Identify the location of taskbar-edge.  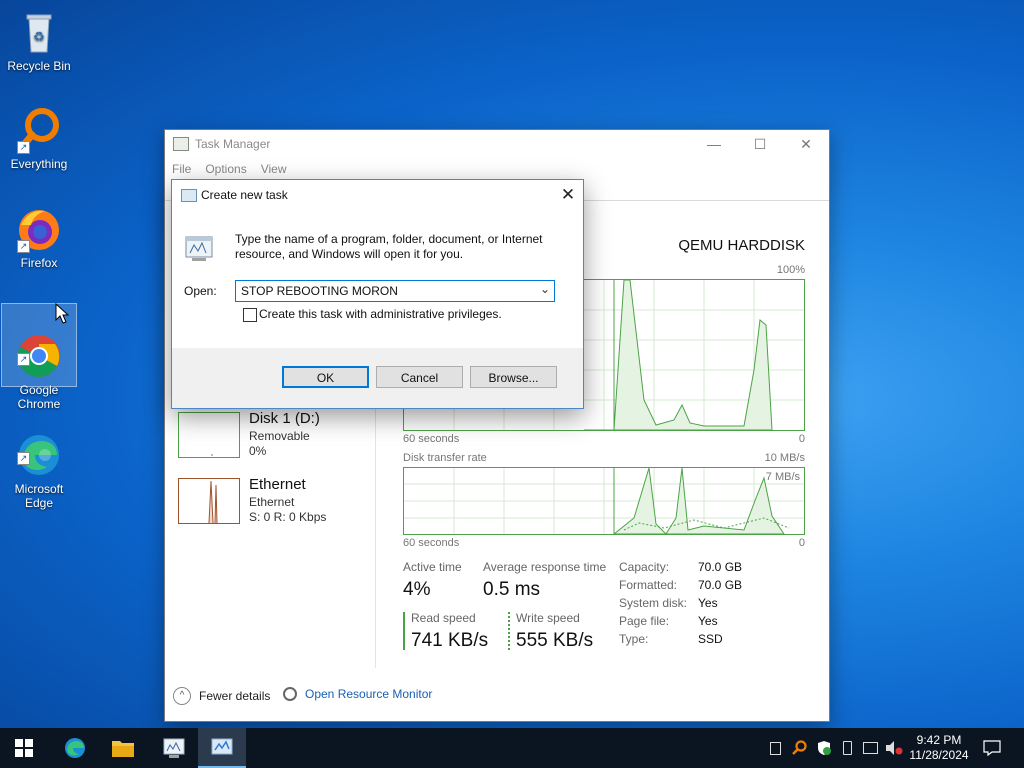
(75, 748).